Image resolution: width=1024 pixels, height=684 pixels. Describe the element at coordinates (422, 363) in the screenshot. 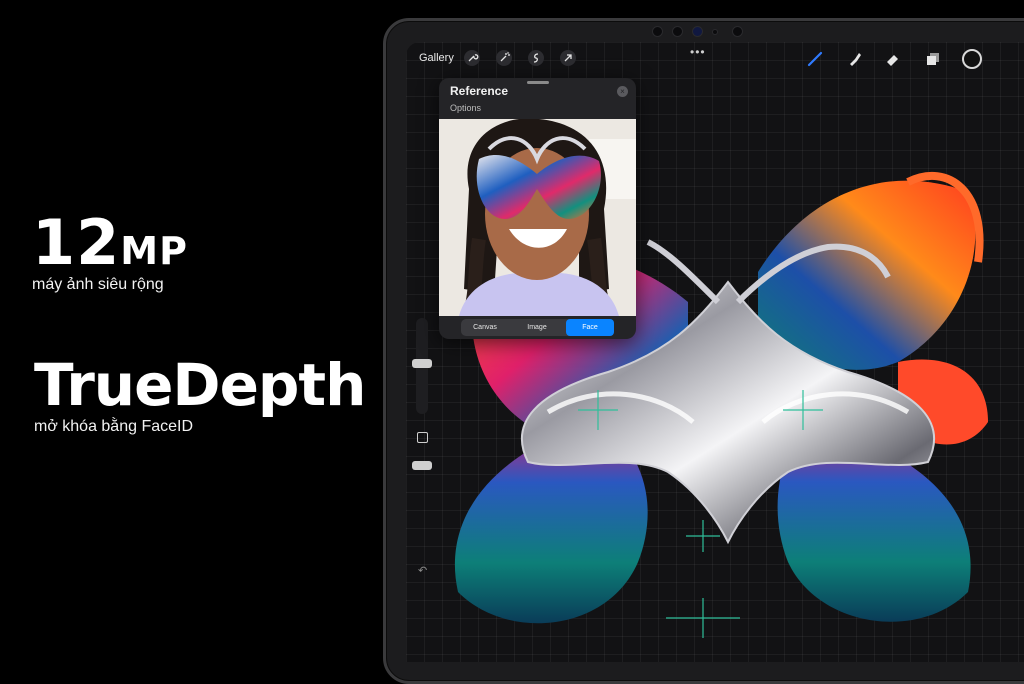

I see `brush-size-handle` at that location.